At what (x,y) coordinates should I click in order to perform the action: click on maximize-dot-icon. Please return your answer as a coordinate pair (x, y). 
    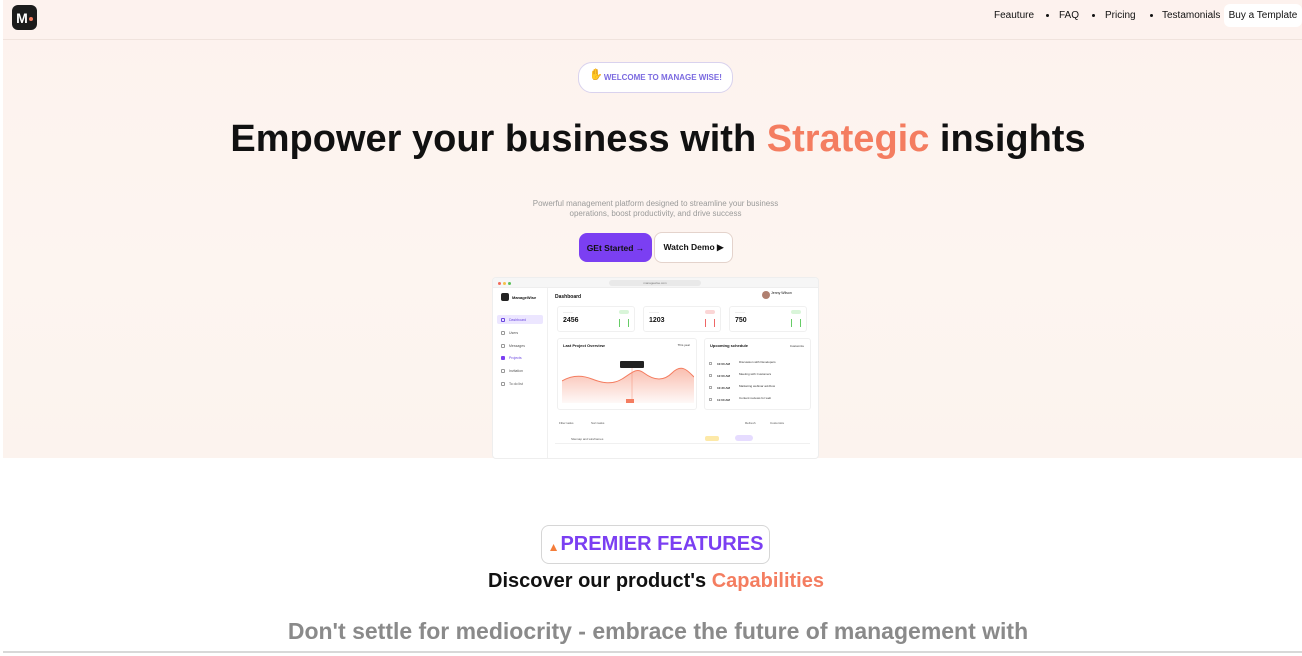
    Looking at the image, I should click on (509, 283).